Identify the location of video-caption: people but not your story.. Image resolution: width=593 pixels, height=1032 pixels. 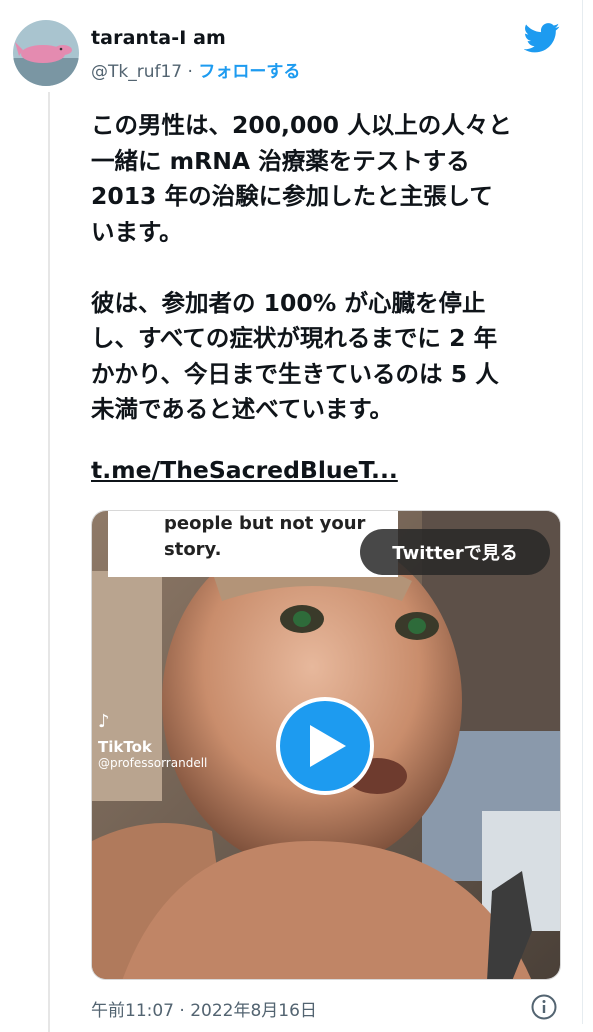
(253, 544).